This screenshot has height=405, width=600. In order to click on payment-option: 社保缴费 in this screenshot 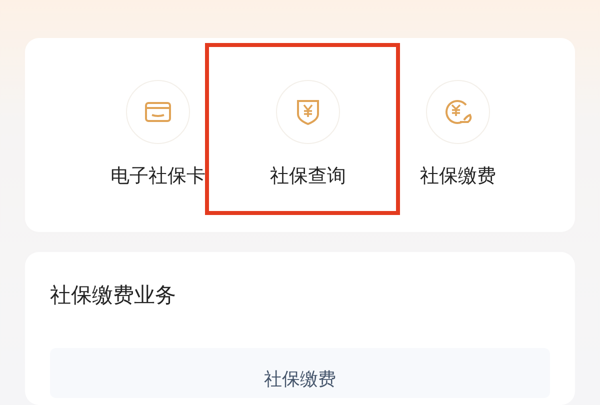, I will do `click(300, 373)`.